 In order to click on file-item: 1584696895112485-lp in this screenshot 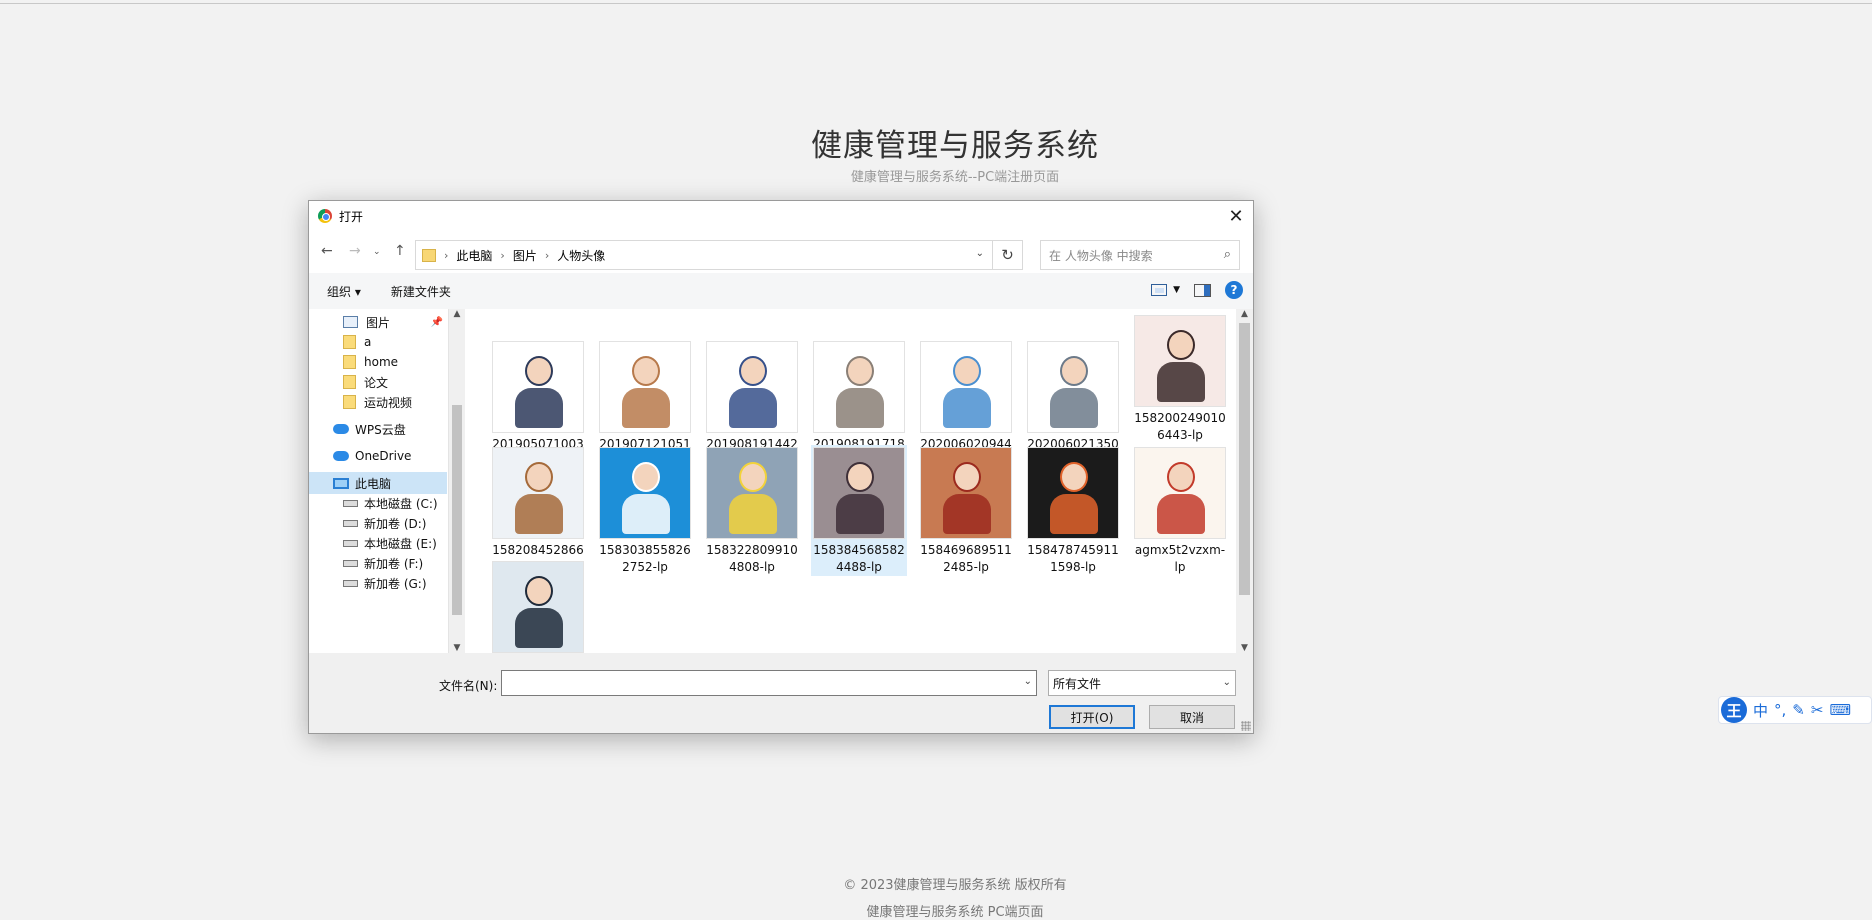, I will do `click(966, 510)`.